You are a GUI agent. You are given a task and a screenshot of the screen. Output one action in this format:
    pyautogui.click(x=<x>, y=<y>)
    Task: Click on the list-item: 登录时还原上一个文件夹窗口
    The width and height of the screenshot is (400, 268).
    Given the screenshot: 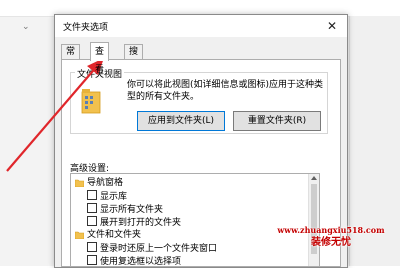 What is the action you would take?
    pyautogui.click(x=152, y=248)
    